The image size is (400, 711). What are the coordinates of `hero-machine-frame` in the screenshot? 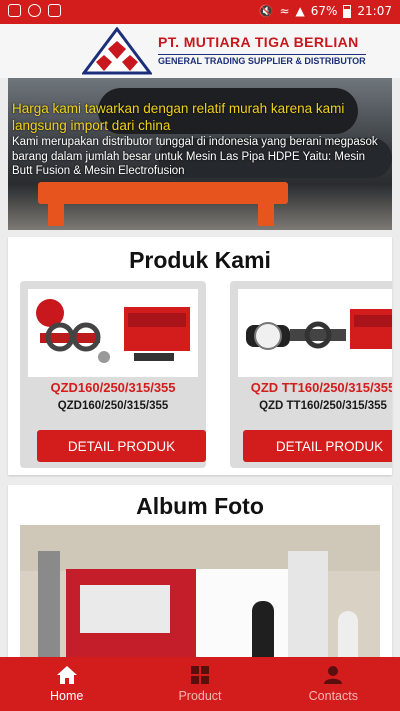 It's located at (163, 193).